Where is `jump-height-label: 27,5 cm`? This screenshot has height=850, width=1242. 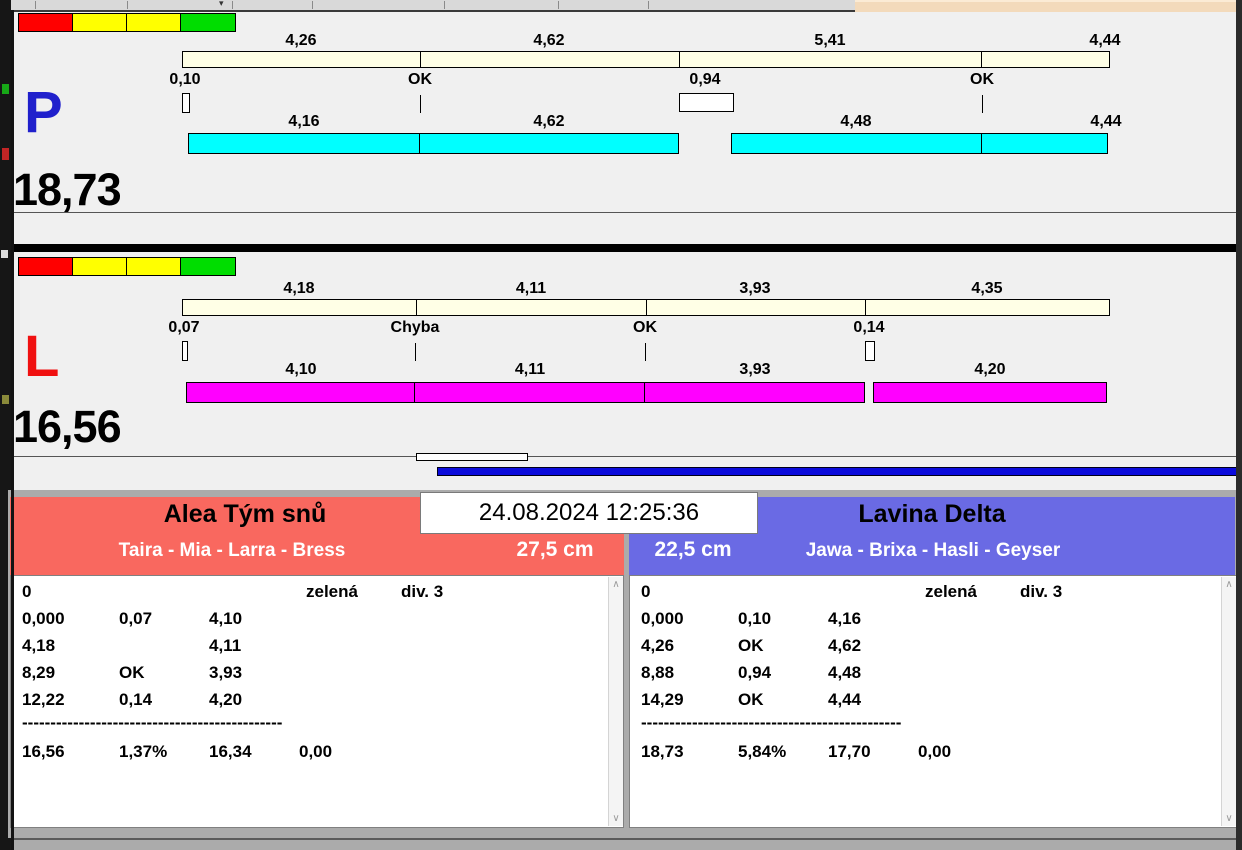 jump-height-label: 27,5 cm is located at coordinates (555, 549).